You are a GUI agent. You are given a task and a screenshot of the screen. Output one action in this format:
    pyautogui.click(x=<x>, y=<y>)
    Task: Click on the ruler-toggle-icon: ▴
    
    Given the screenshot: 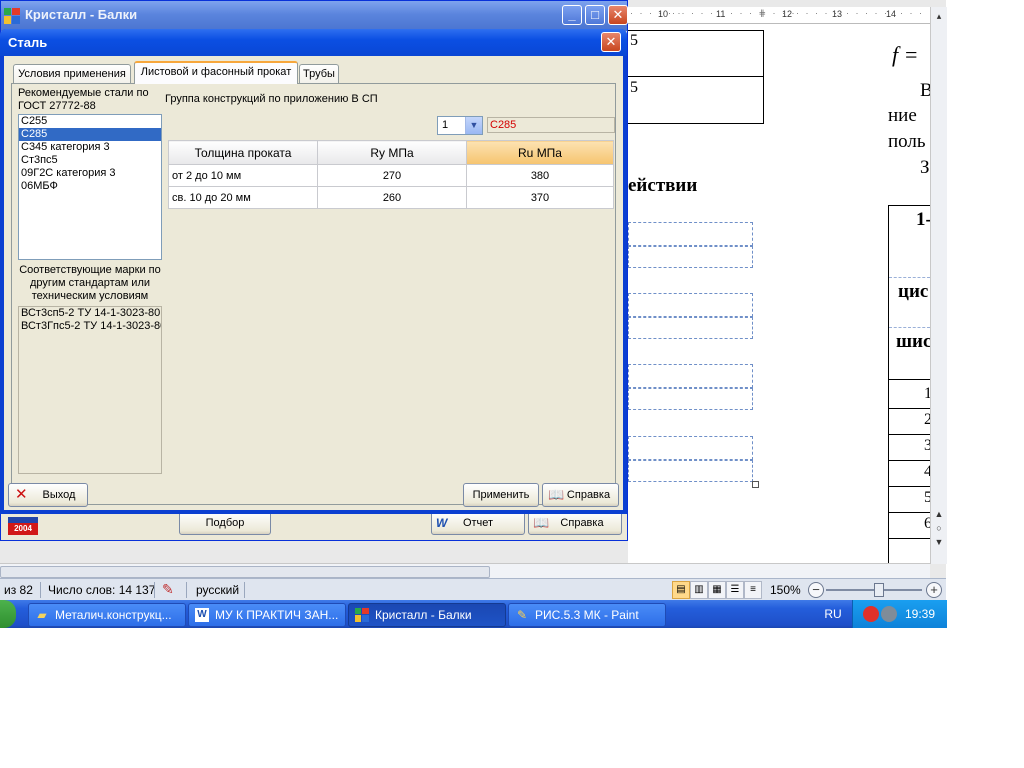 What is the action you would take?
    pyautogui.click(x=939, y=16)
    